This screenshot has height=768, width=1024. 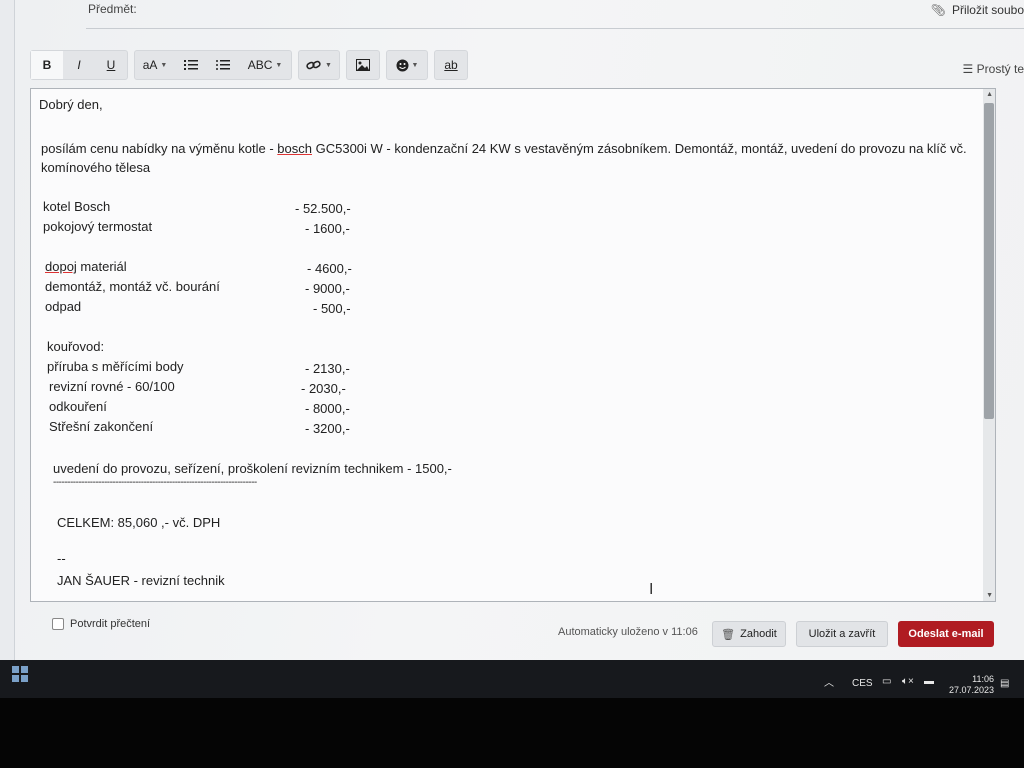 What do you see at coordinates (728, 634) in the screenshot?
I see `trash-icon: 🗑︎` at bounding box center [728, 634].